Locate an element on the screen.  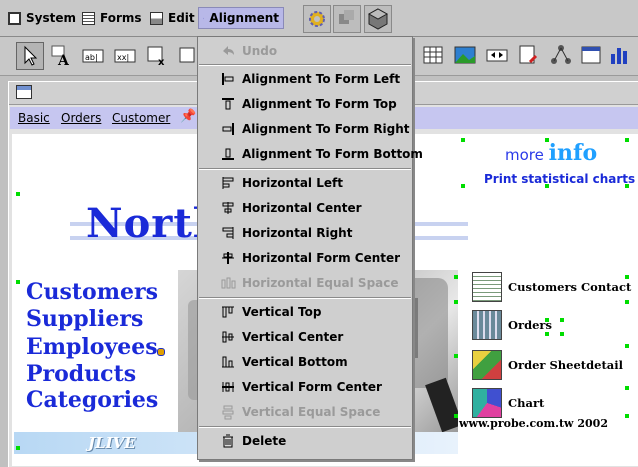
network-tool-icon is located at coordinates (562, 56).